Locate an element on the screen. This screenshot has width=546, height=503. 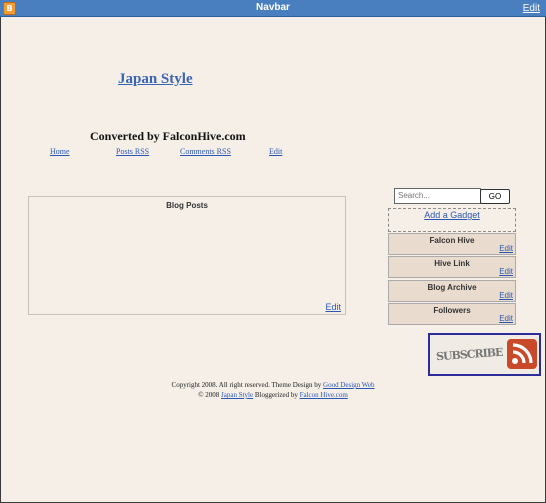
rss-icon is located at coordinates (522, 354).